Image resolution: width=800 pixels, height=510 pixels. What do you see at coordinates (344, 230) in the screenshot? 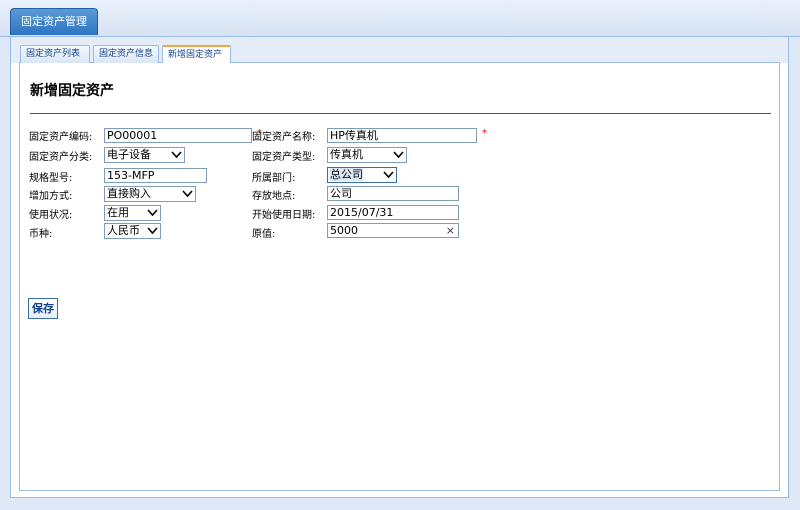
I see `original-value-text: 5000` at bounding box center [344, 230].